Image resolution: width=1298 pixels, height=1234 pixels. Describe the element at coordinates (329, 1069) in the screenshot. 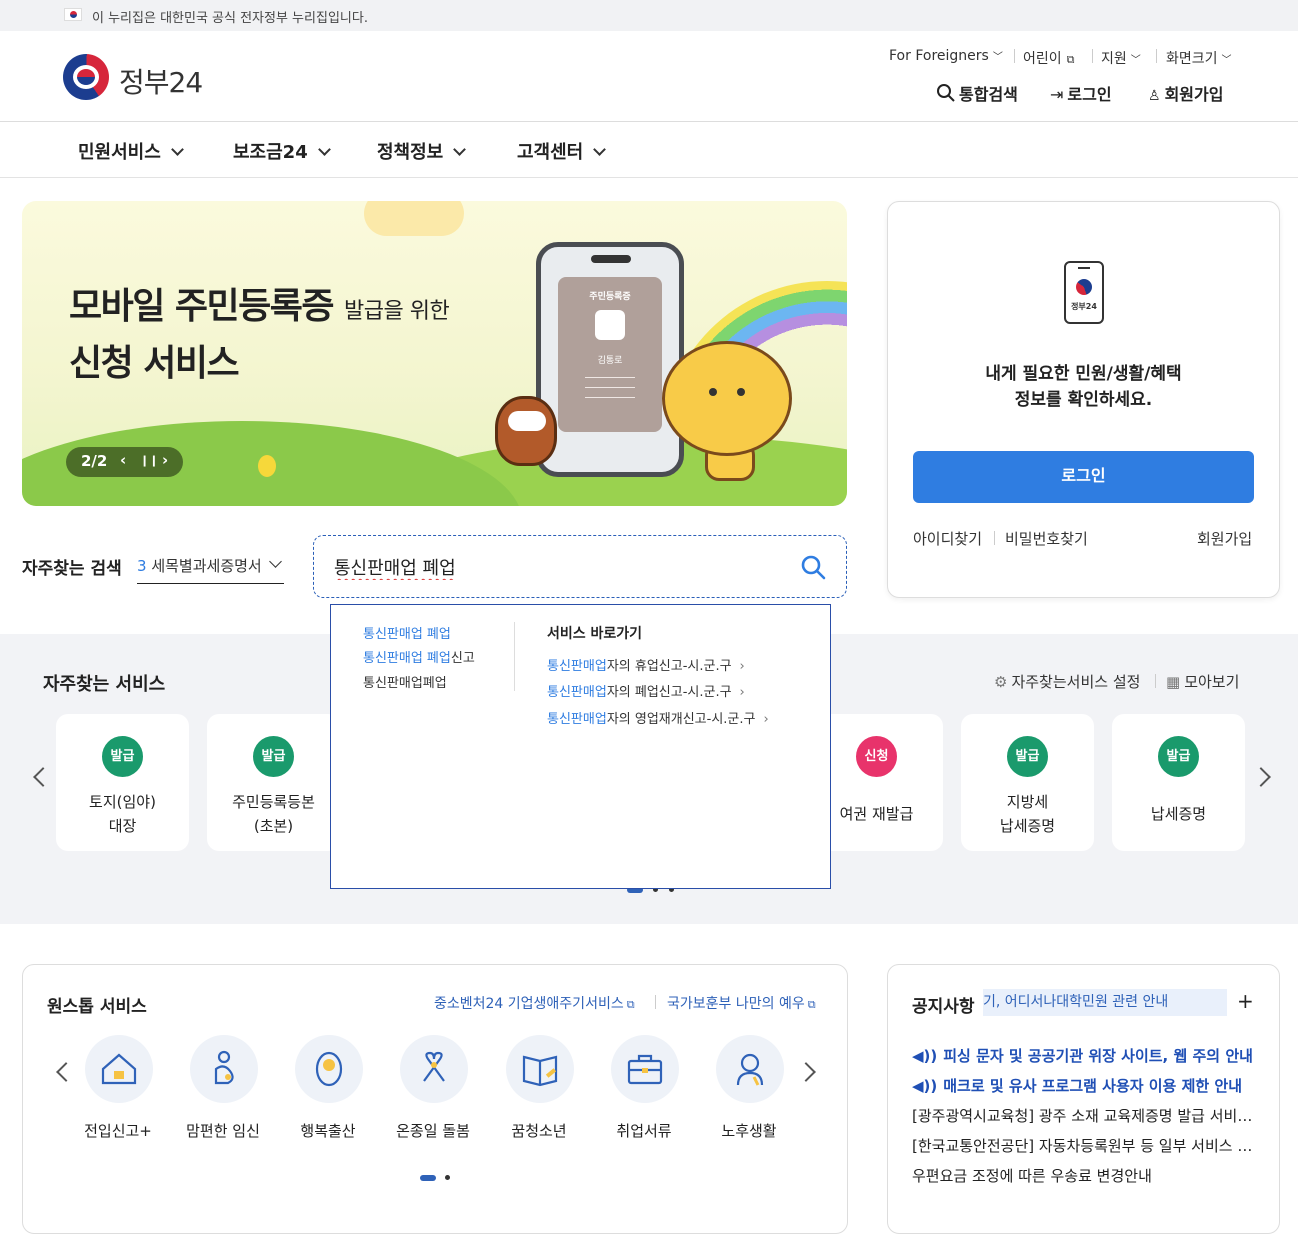

I see `baby-icon` at that location.